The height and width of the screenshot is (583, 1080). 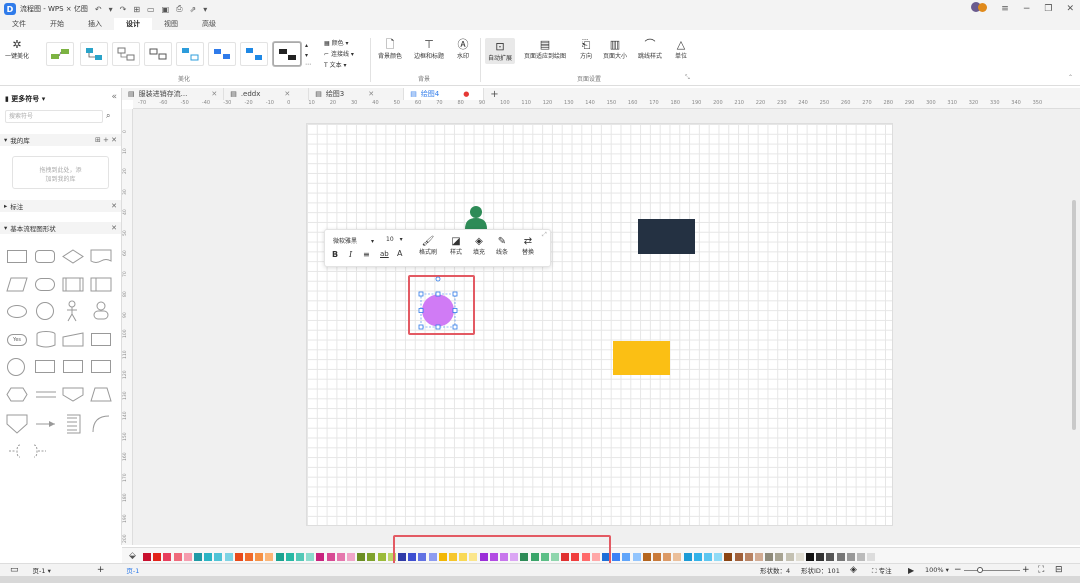 What do you see at coordinates (500, 51) in the screenshot?
I see `auto-expand-button: ⊡ 自动扩展` at bounding box center [500, 51].